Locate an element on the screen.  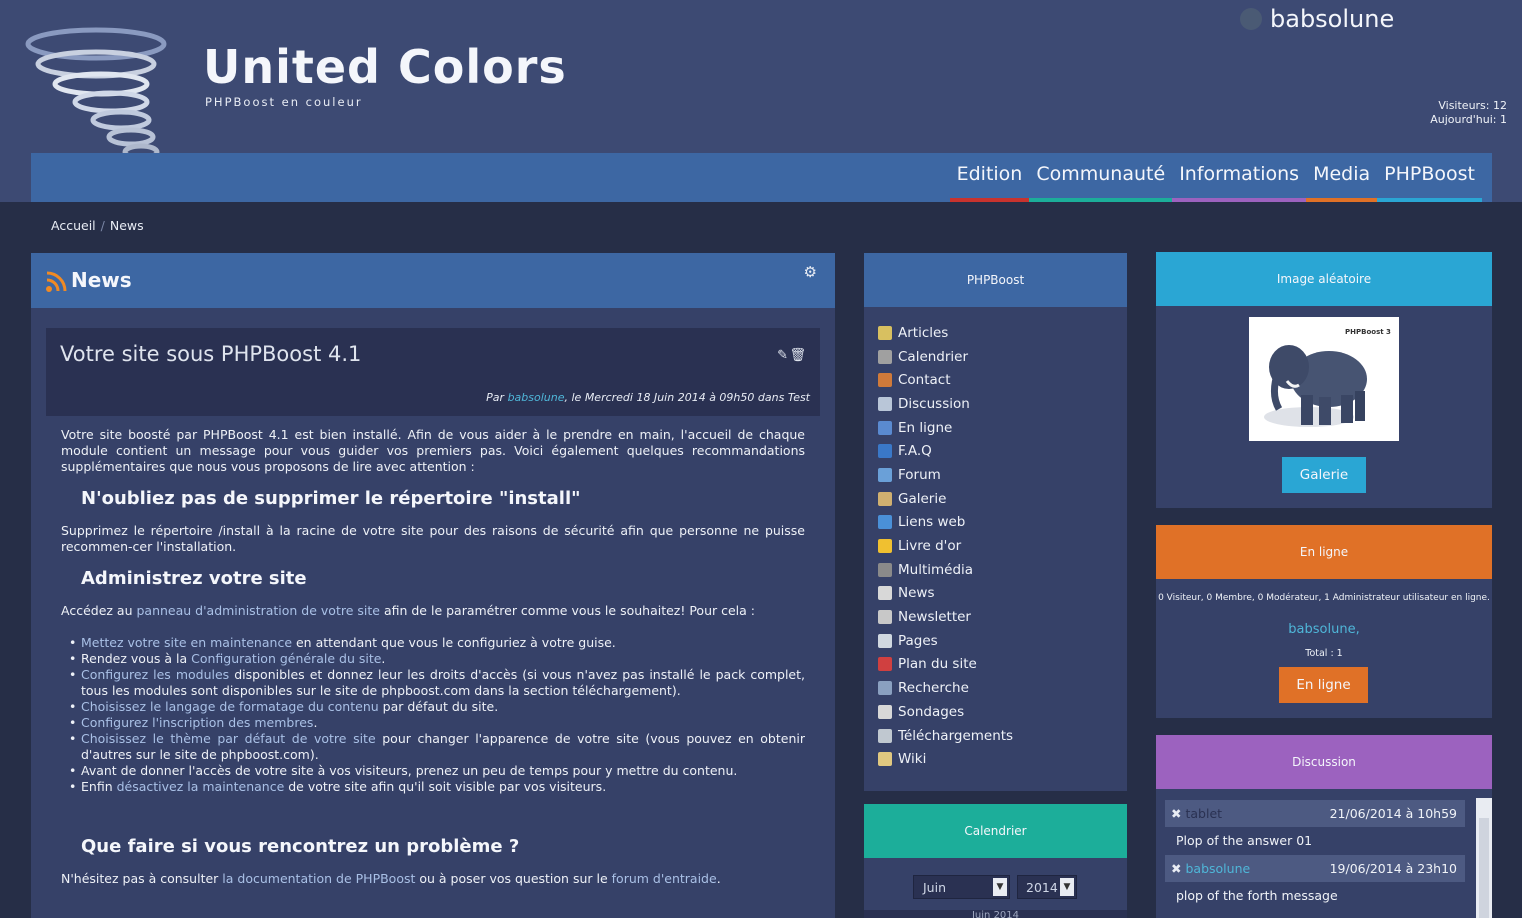
menu-link-articles: Articles is located at coordinates (1002, 333).